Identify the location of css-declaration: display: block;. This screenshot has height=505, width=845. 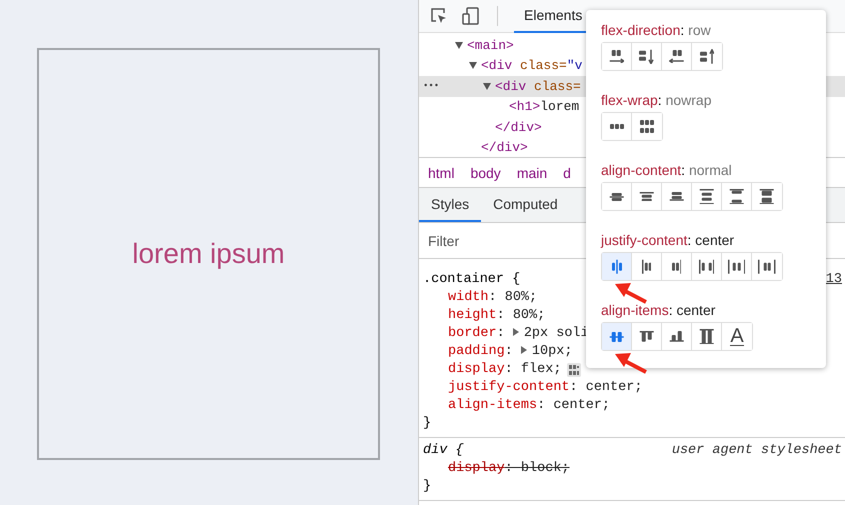
(509, 469).